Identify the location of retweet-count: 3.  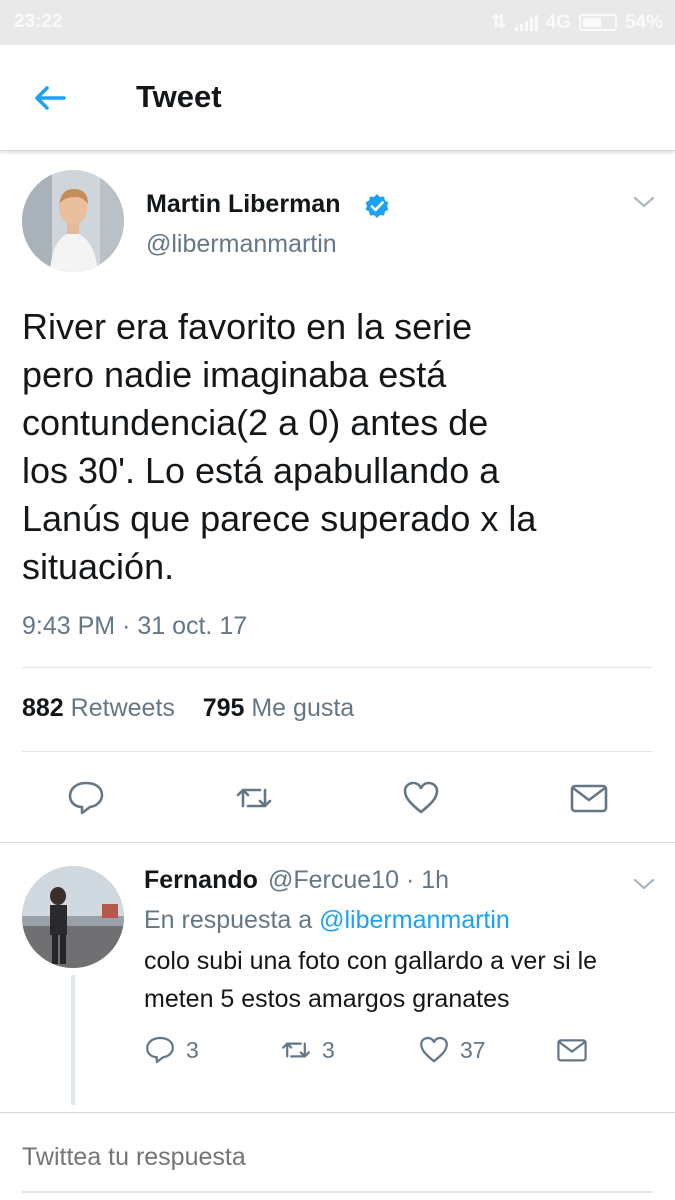
(328, 1049).